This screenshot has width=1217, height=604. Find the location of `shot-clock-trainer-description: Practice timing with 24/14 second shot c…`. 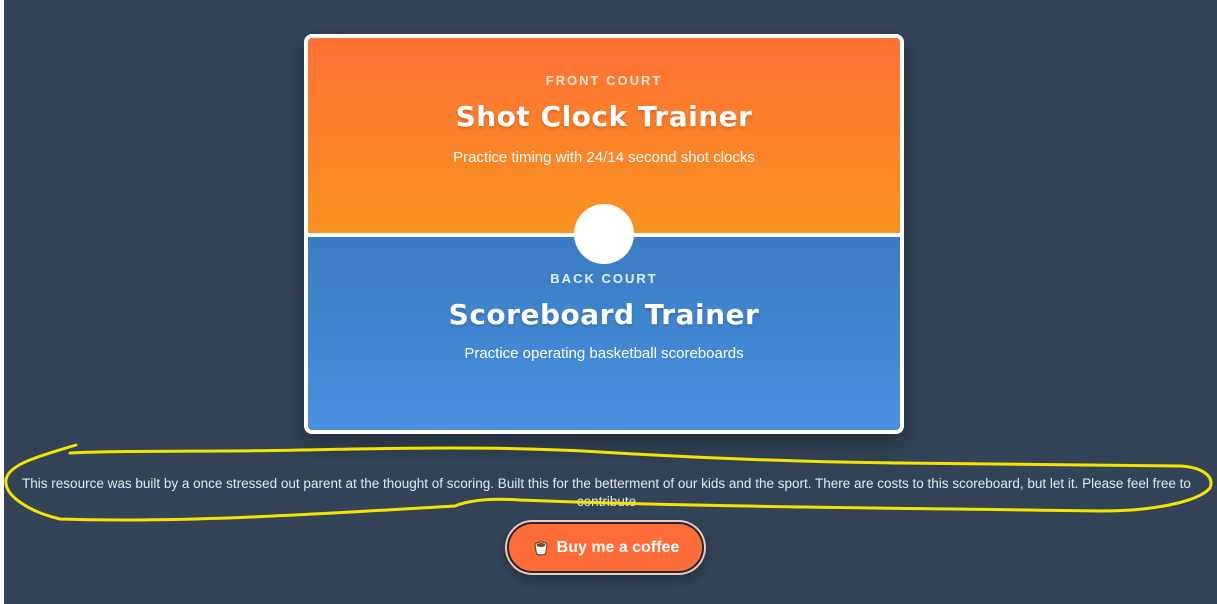

shot-clock-trainer-description: Practice timing with 24/14 second shot c… is located at coordinates (604, 157).